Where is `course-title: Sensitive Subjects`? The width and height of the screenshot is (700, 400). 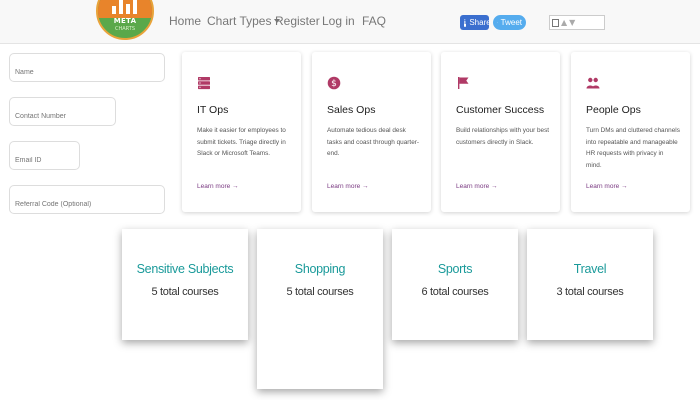
course-title: Sensitive Subjects is located at coordinates (185, 269).